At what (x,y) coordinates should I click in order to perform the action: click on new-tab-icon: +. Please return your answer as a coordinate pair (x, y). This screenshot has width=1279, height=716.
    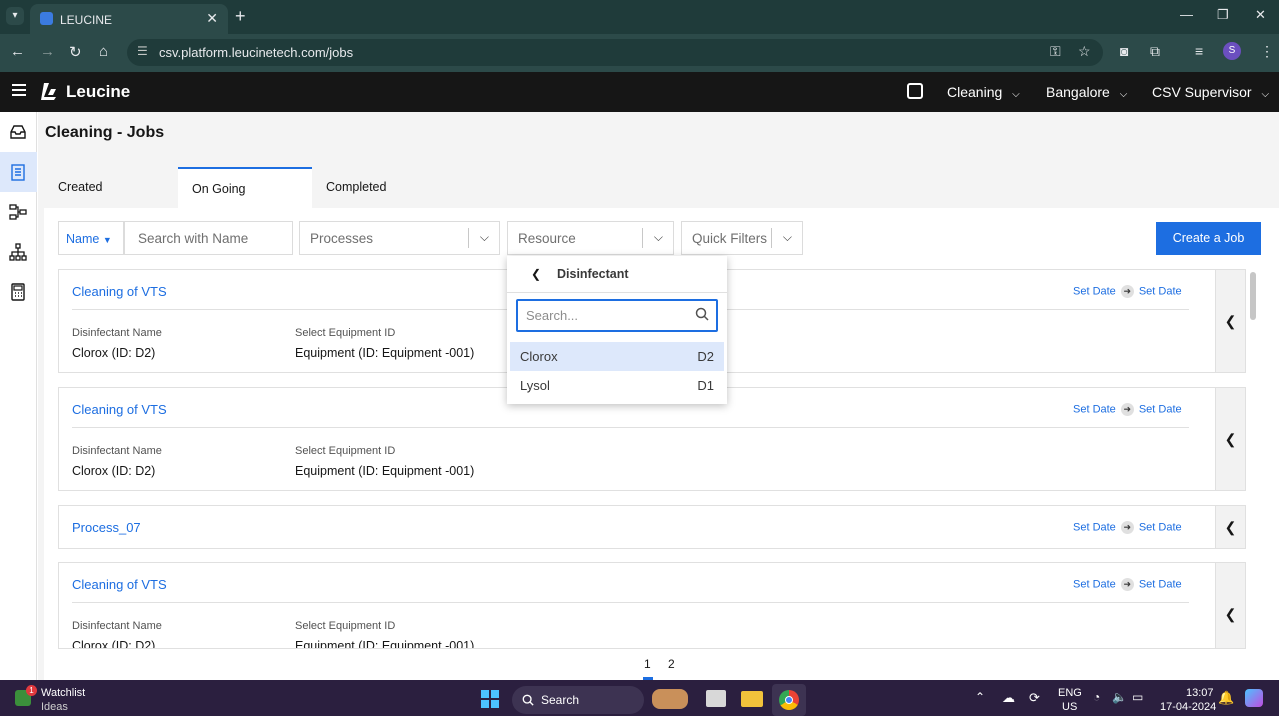
    Looking at the image, I should click on (240, 16).